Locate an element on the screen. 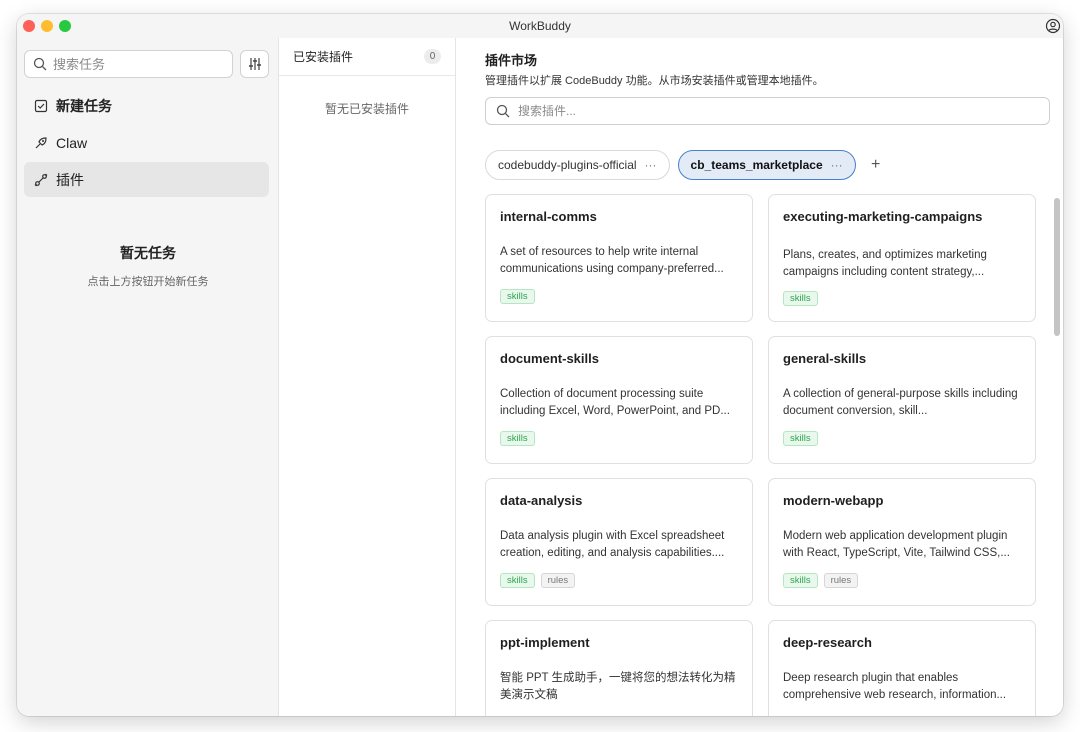 The height and width of the screenshot is (732, 1080). source-tab-teams: cb_teams_marketplace ··· is located at coordinates (766, 165).